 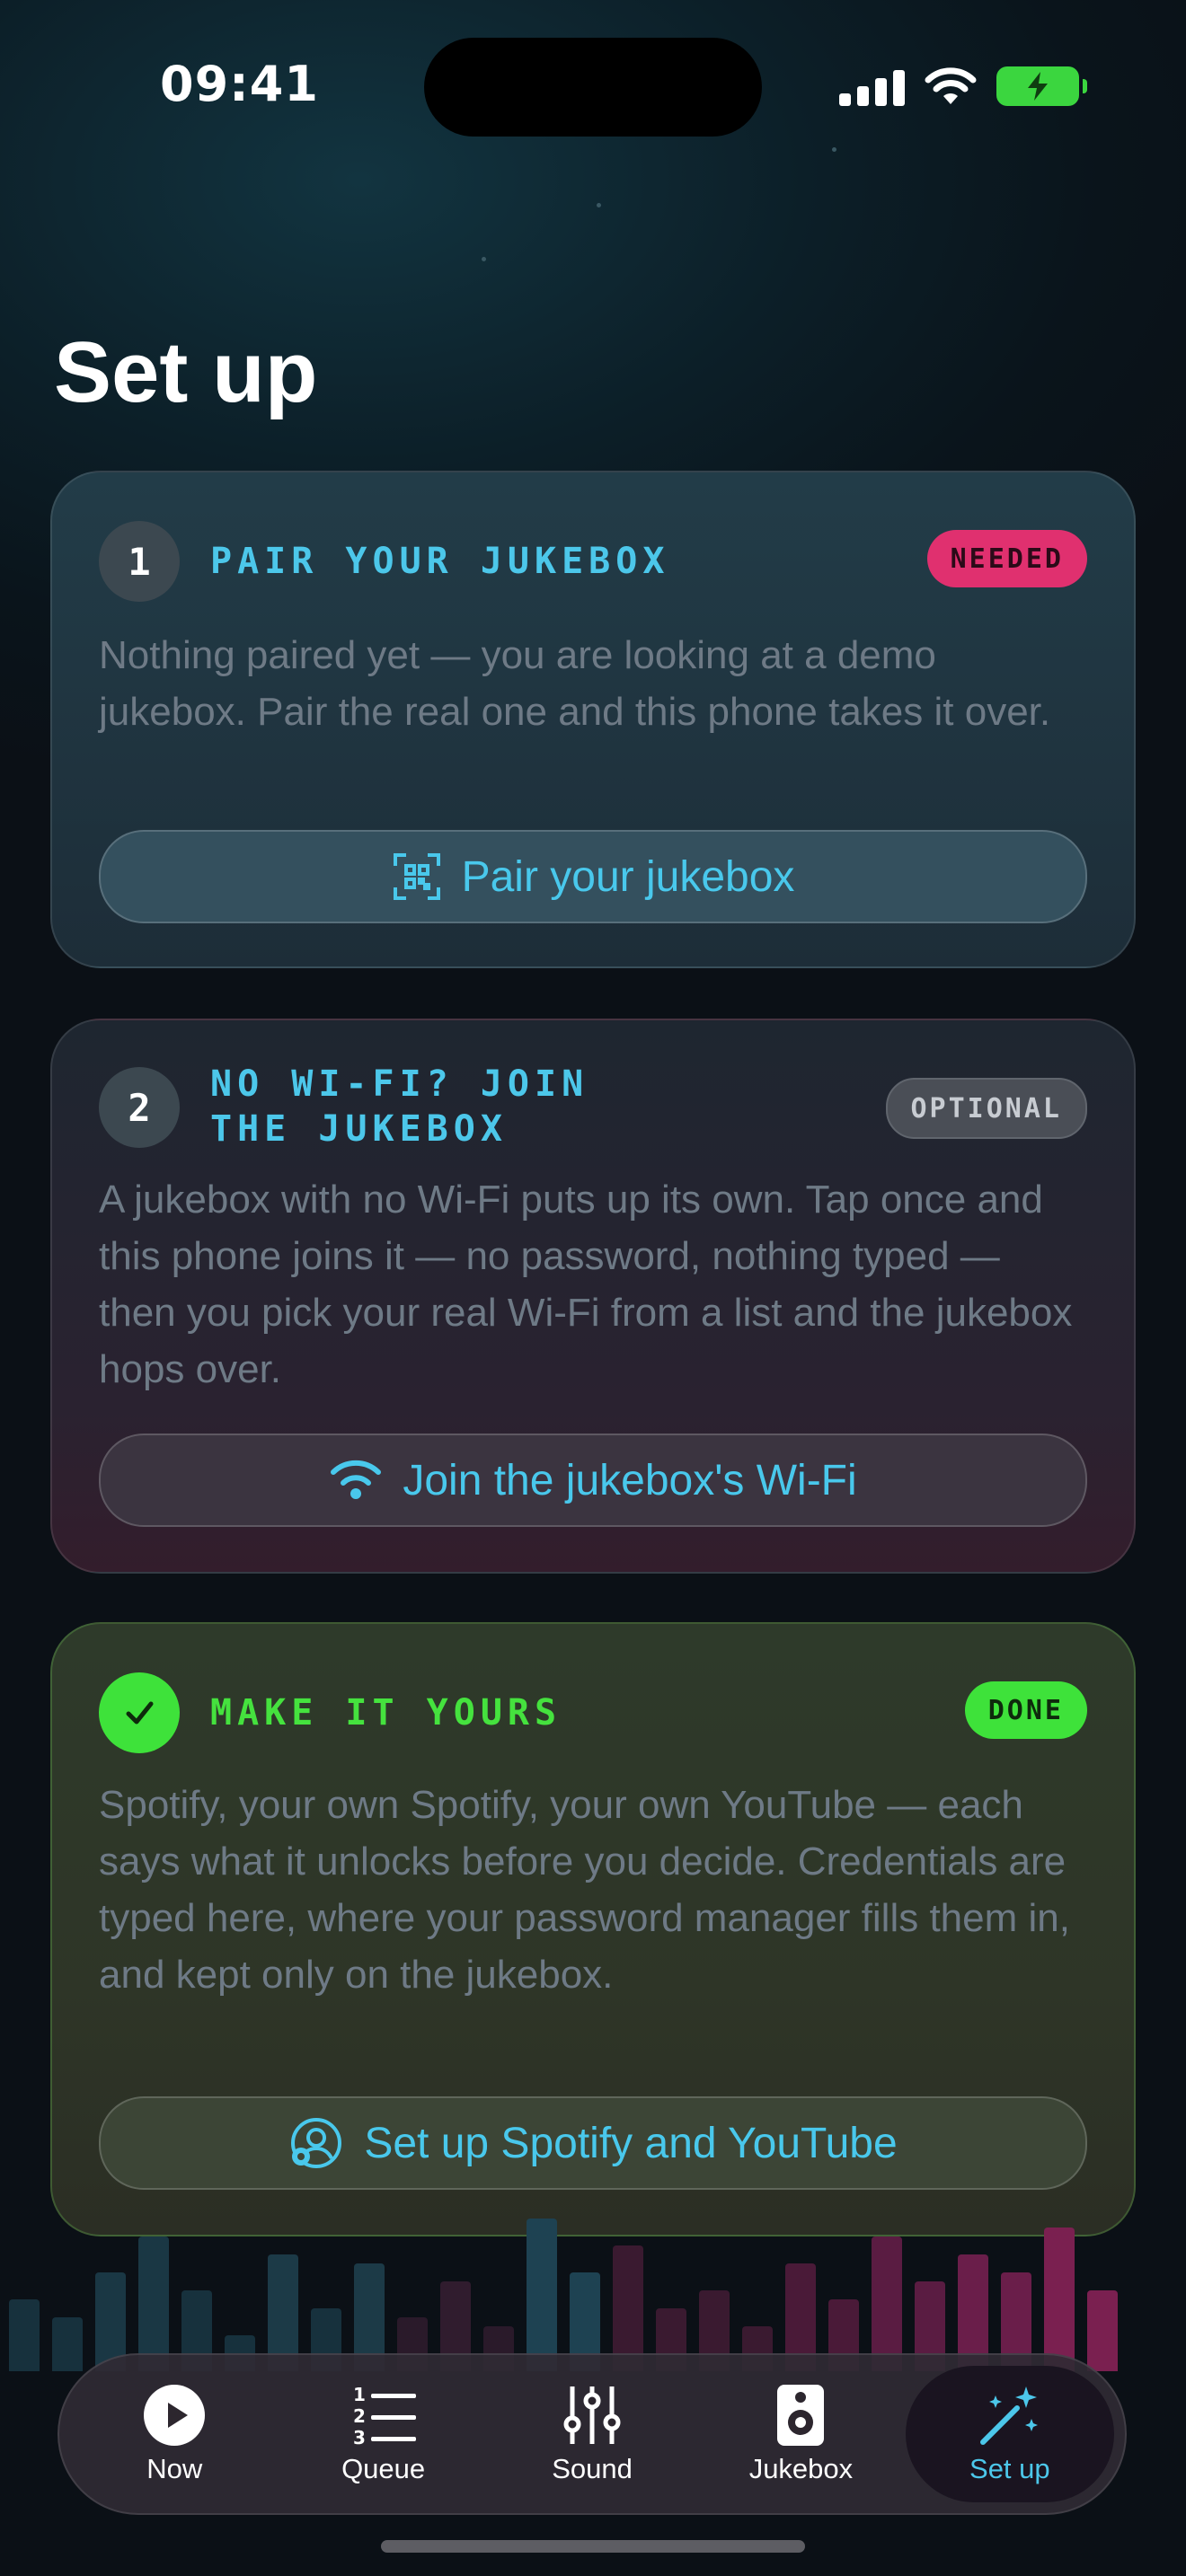 I want to click on card-heading: NO WI-FI? JOIN THE JUKEBOX, so click(x=399, y=1106).